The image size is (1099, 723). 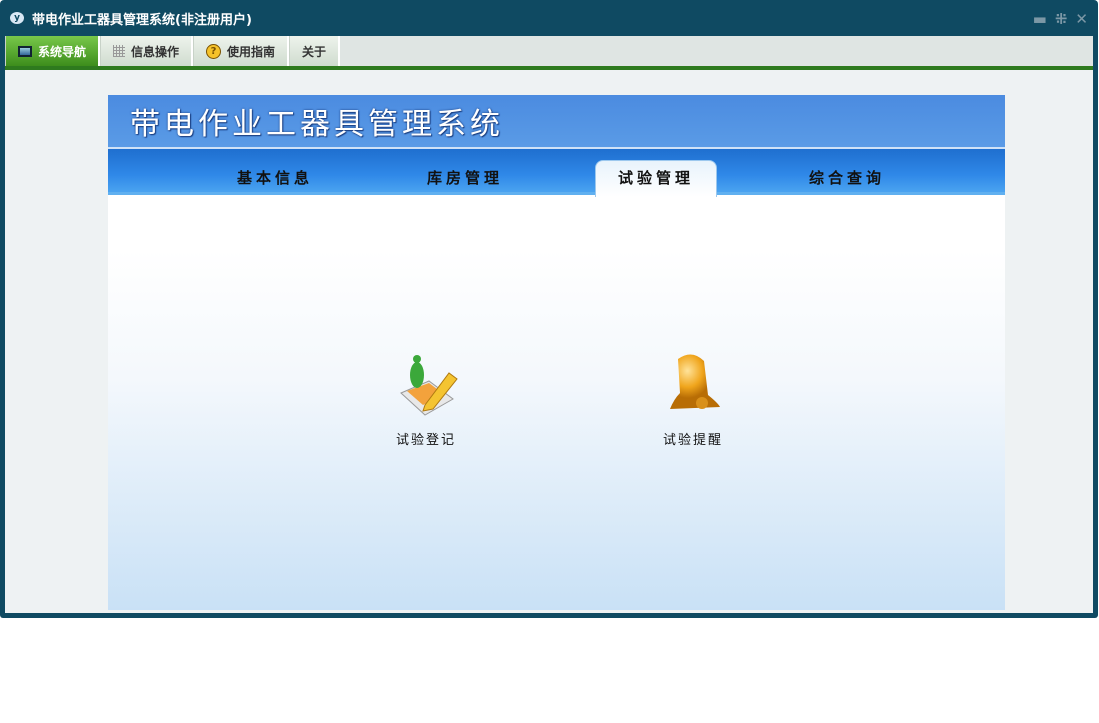 What do you see at coordinates (695, 381) in the screenshot?
I see `bell-icon` at bounding box center [695, 381].